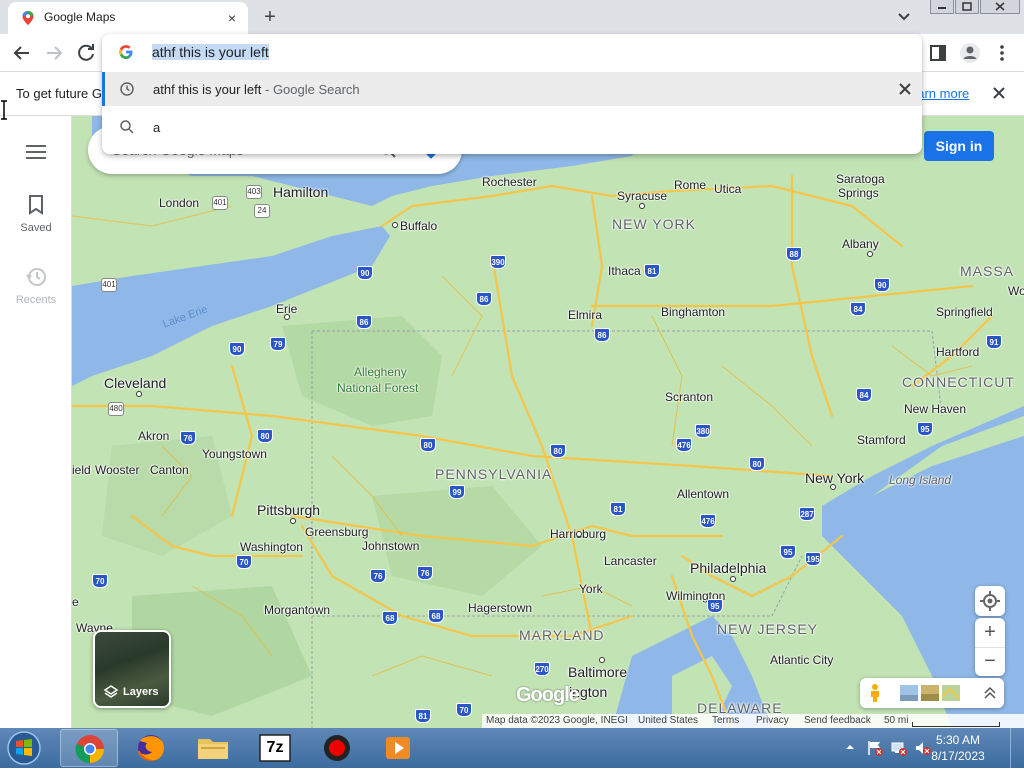  I want to click on map-label-syracuse: Syracuse, so click(642, 196).